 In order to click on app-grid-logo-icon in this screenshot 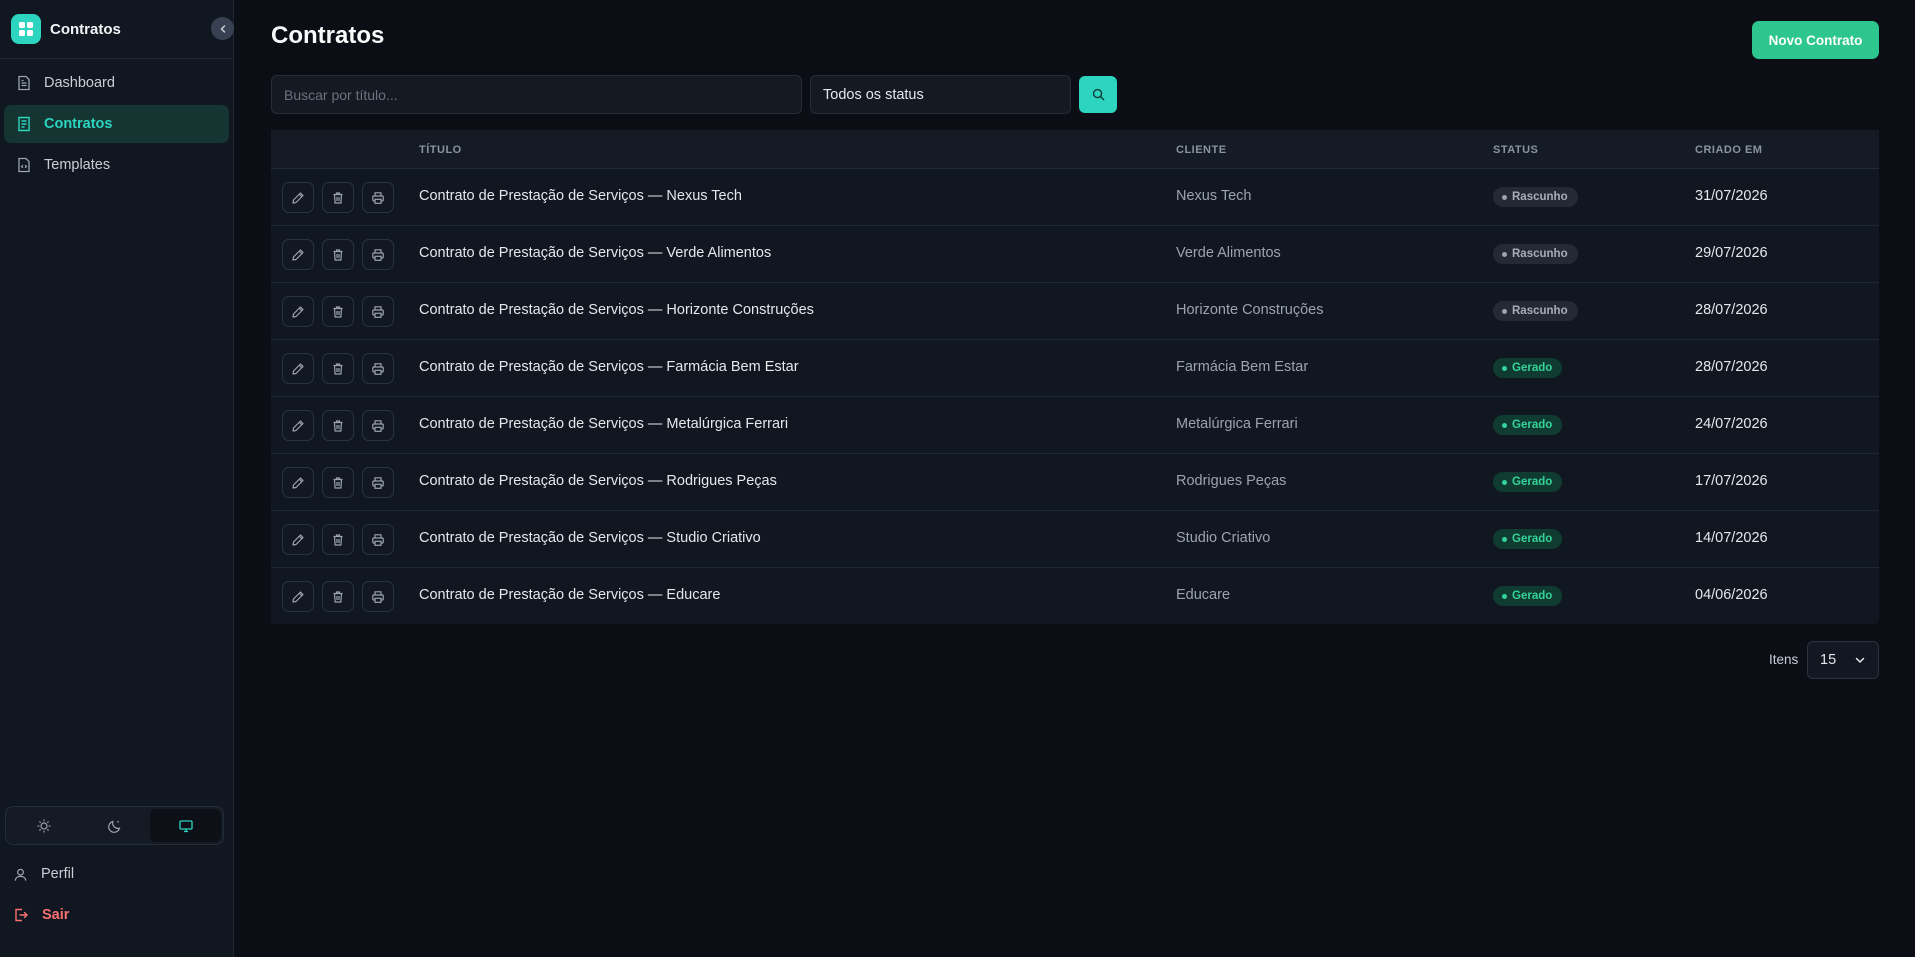, I will do `click(26, 29)`.